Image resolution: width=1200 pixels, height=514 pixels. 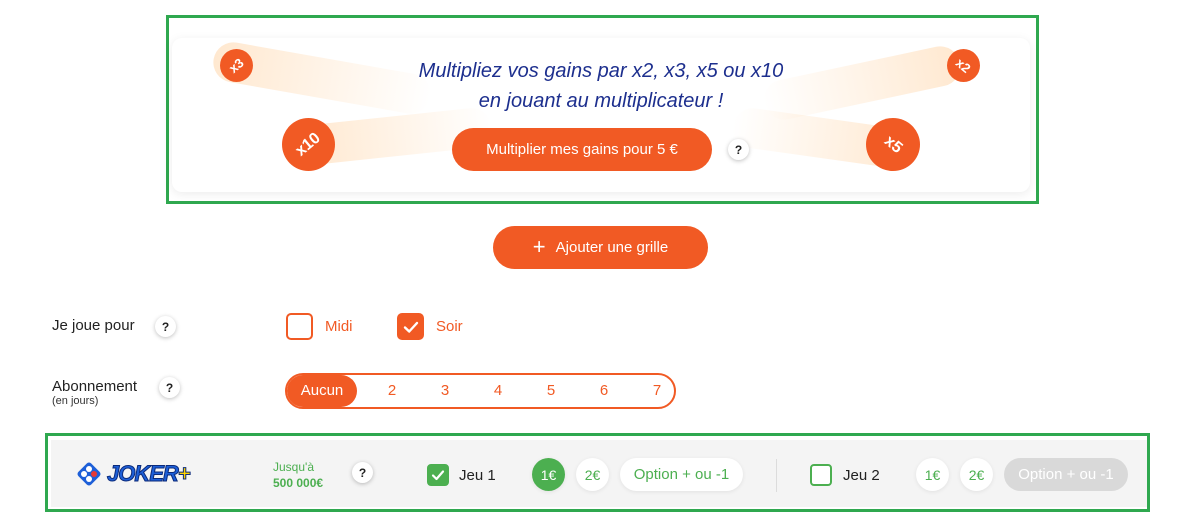 What do you see at coordinates (339, 326) in the screenshot?
I see `midi-label: Midi` at bounding box center [339, 326].